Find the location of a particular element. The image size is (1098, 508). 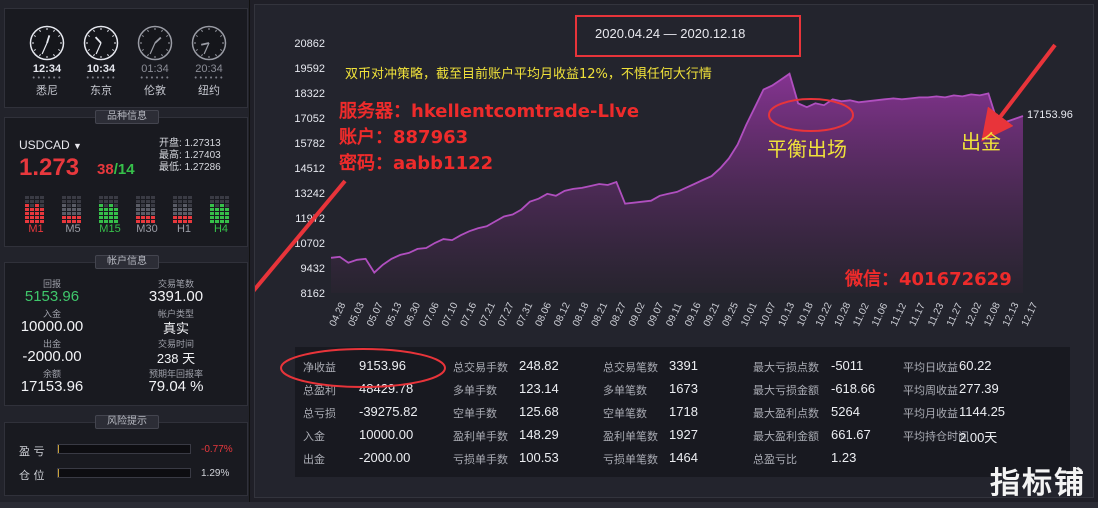

balanced-exit-note: 平衡出场 is located at coordinates (807, 149).